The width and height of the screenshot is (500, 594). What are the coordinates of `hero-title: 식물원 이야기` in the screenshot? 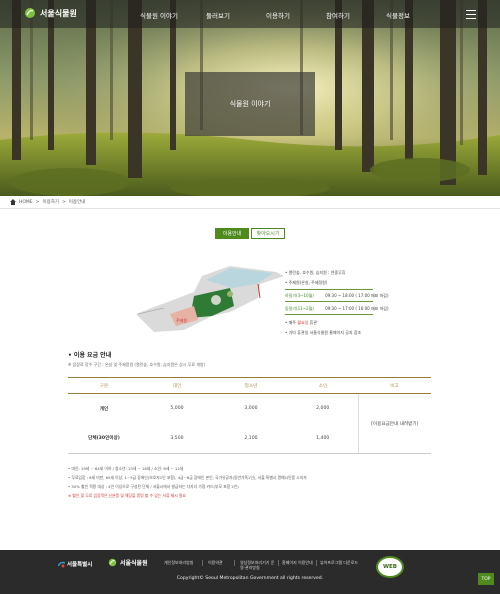 It's located at (250, 104).